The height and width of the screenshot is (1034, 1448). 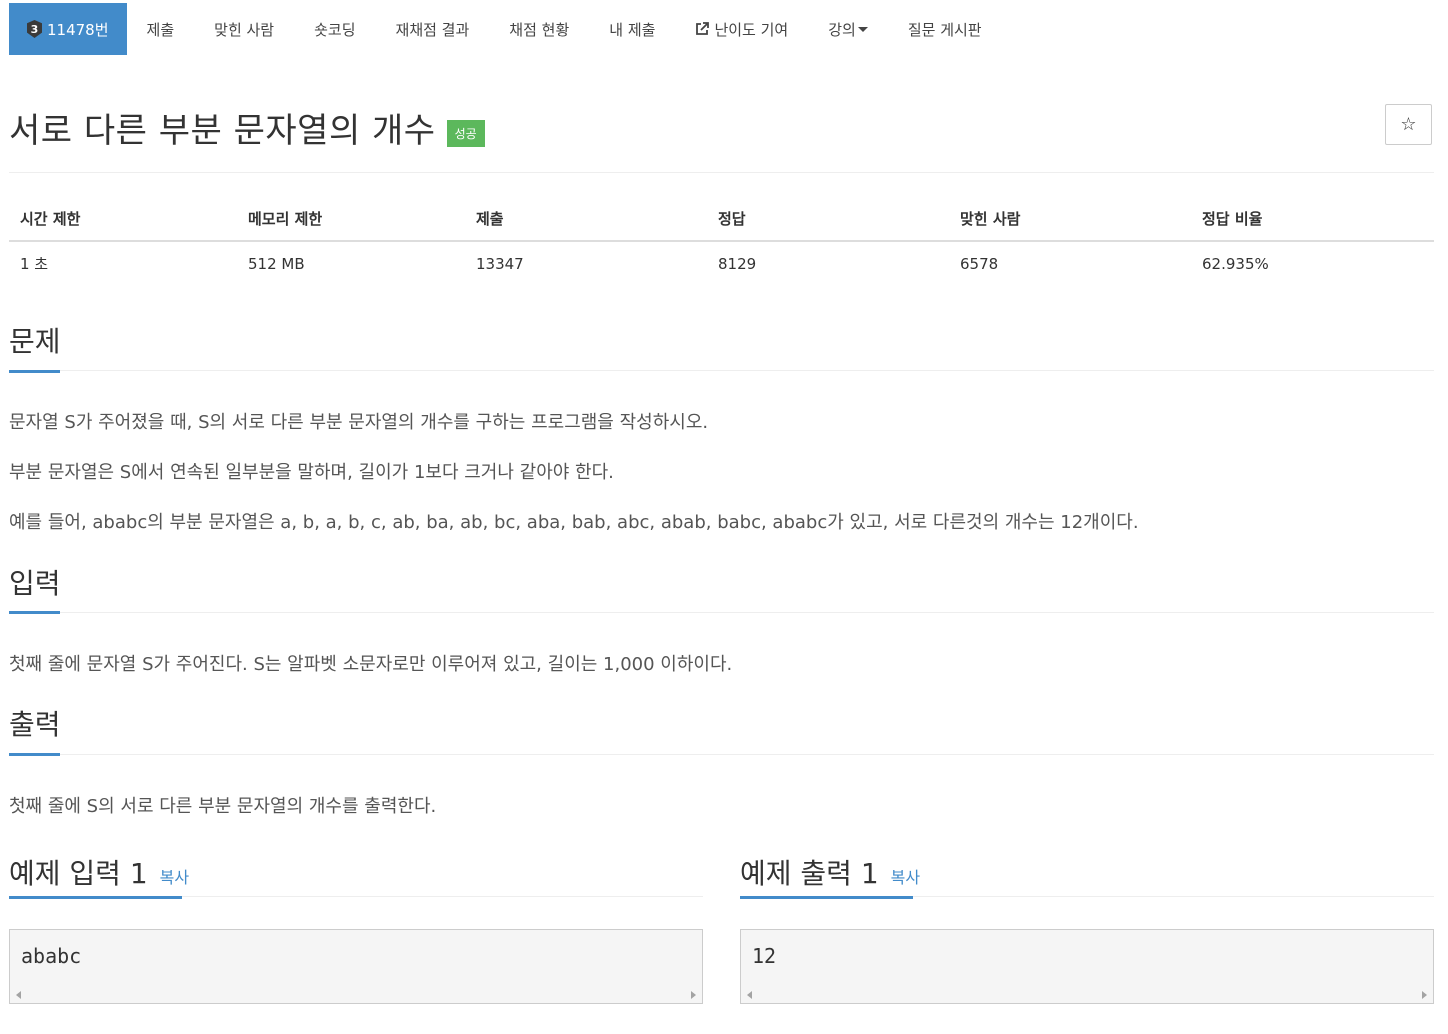 What do you see at coordinates (223, 806) in the screenshot?
I see `output-description: 첫째 줄에 S의 서로 다른 부분 문자열의 개수를 출력한다.` at bounding box center [223, 806].